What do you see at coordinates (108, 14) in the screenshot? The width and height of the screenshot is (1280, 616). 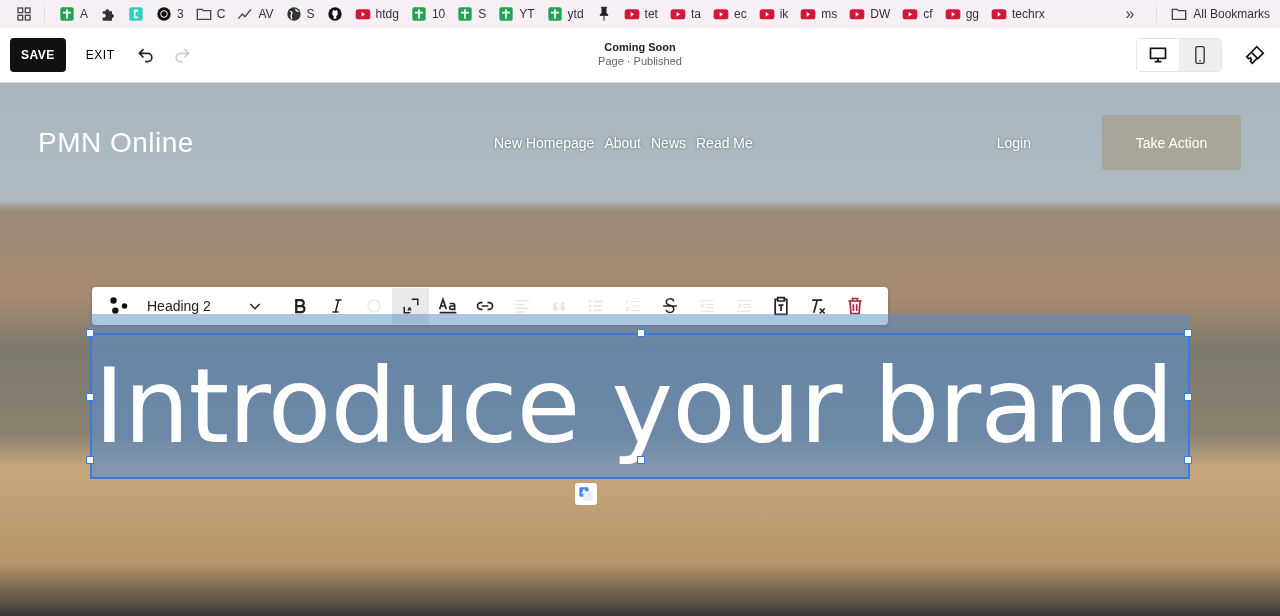 I see `puzzle-icon` at bounding box center [108, 14].